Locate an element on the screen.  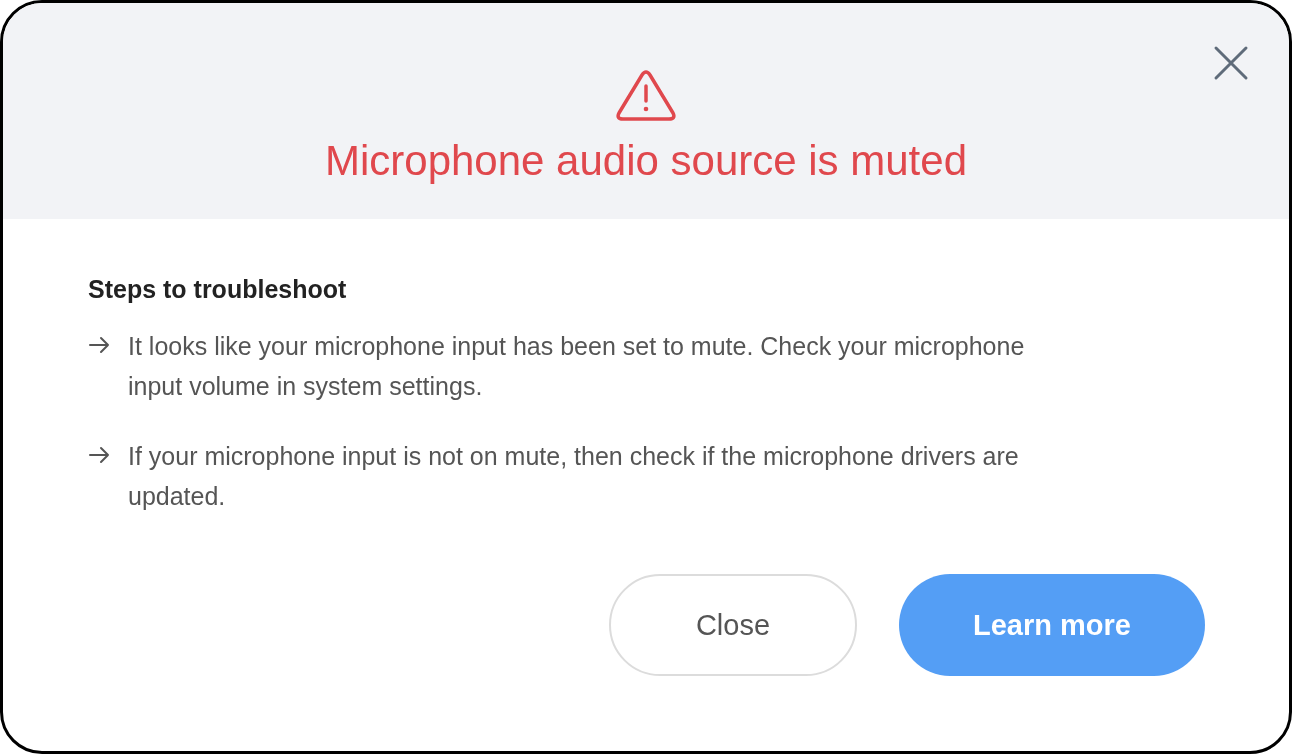
section-heading: Steps to troubleshoot is located at coordinates (218, 289).